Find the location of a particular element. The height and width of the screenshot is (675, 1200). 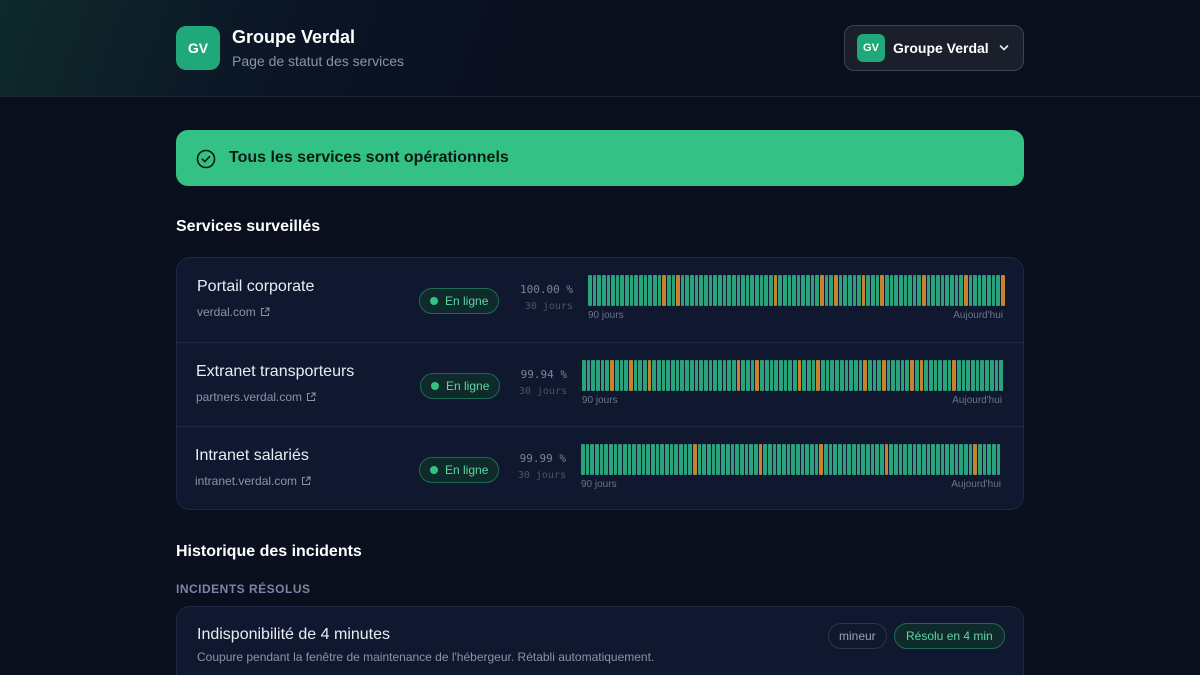

service-link: partners.verdal.com is located at coordinates (256, 397).